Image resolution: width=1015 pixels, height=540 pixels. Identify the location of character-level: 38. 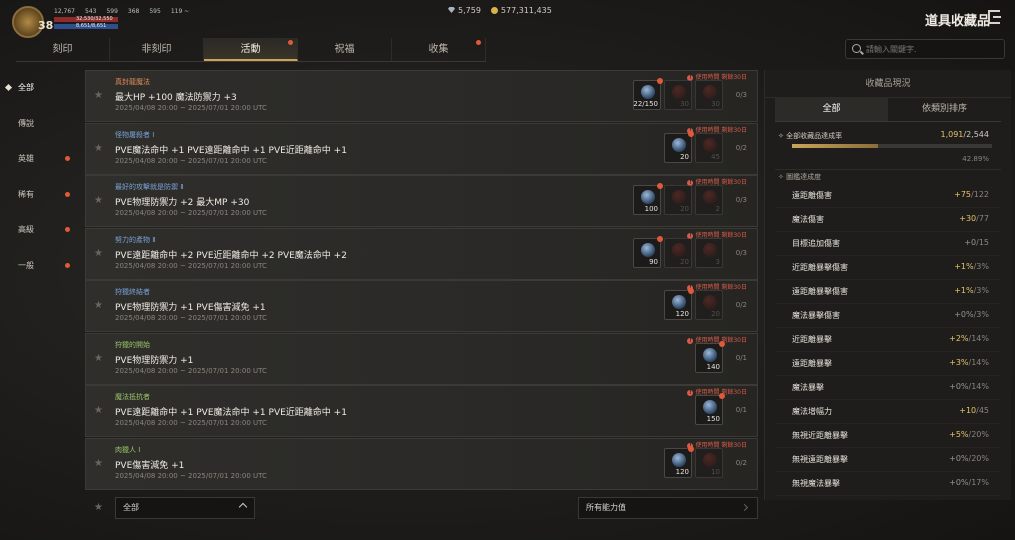
(46, 25).